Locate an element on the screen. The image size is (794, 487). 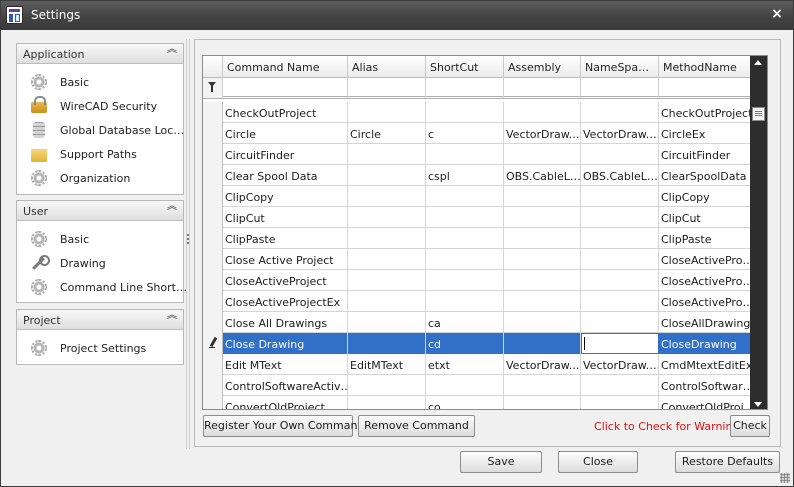
cell-command-name: Close All Drawings is located at coordinates (285, 322).